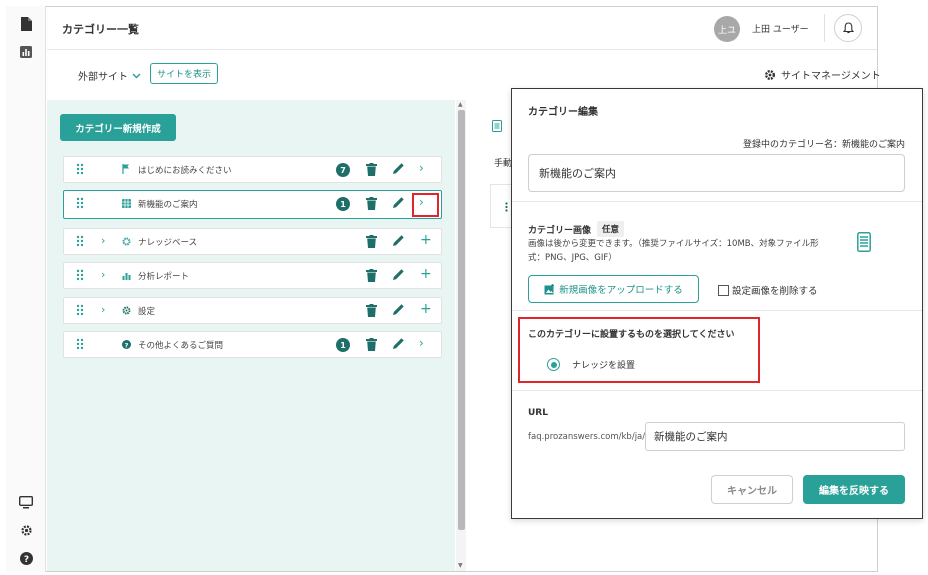  Describe the element at coordinates (26, 530) in the screenshot. I see `settings-gear-icon` at that location.